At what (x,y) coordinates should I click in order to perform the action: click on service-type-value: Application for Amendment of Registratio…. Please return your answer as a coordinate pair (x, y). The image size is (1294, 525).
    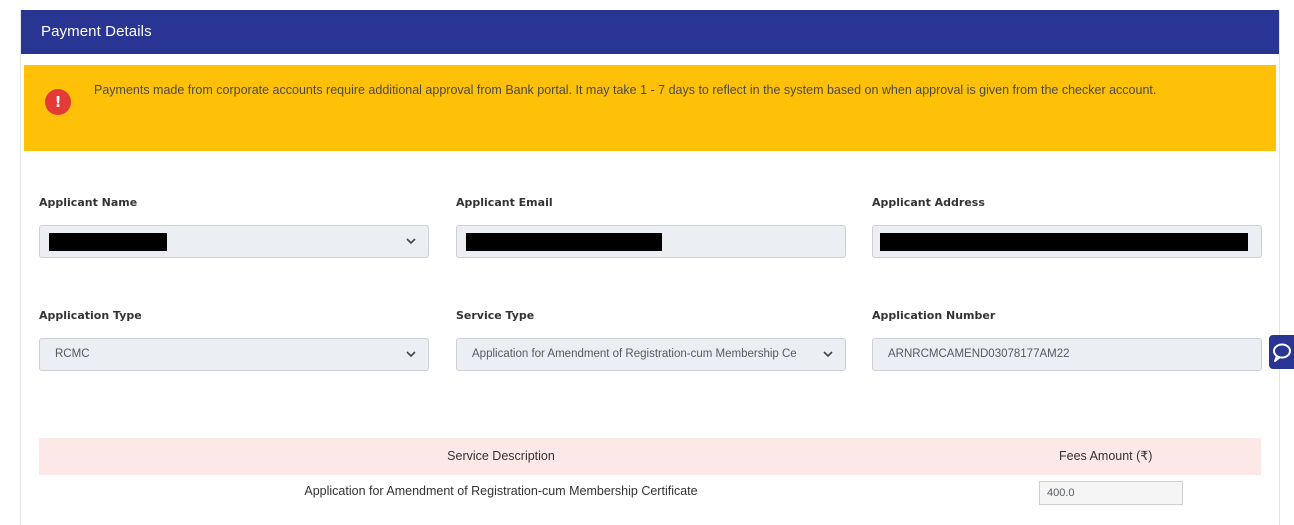
    Looking at the image, I should click on (634, 354).